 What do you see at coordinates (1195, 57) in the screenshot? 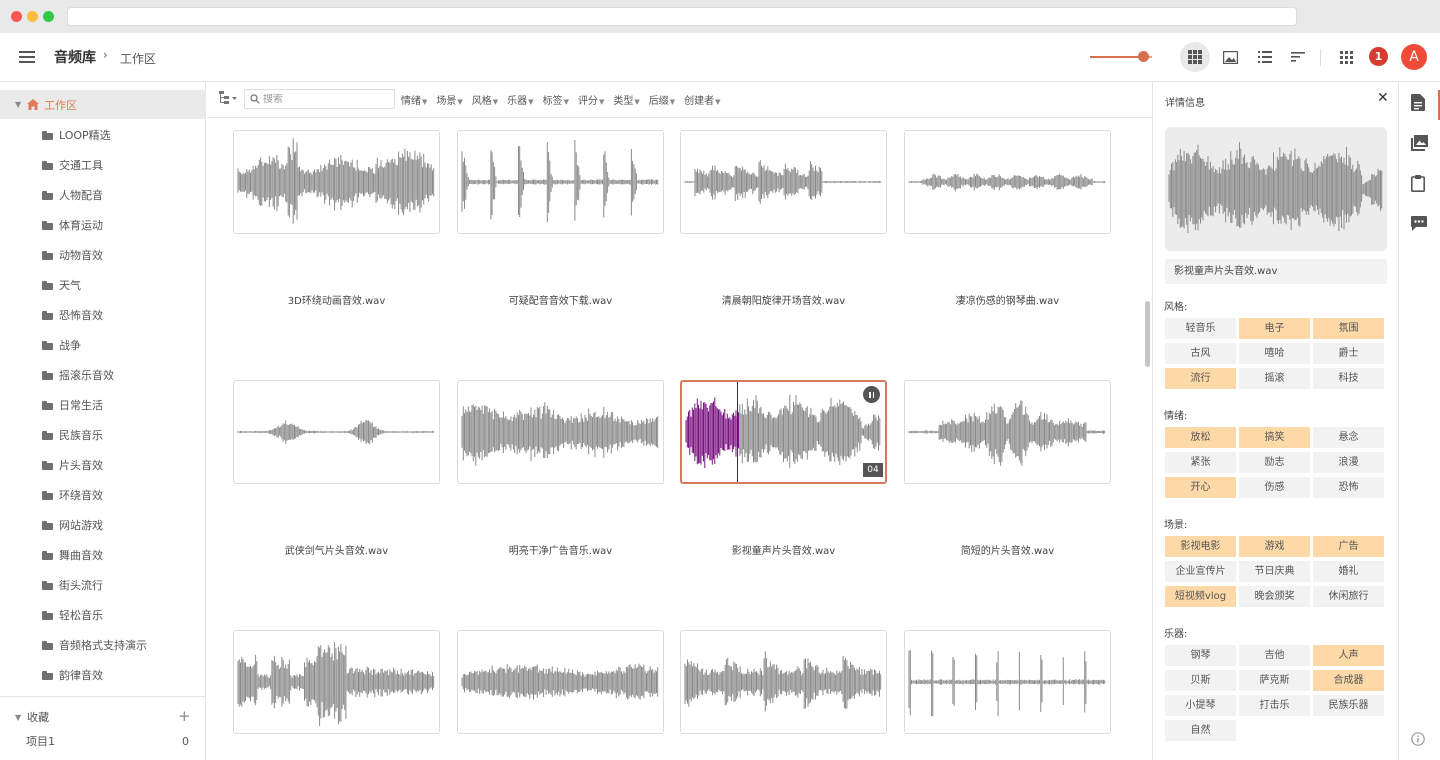
I see `grid-view-button` at bounding box center [1195, 57].